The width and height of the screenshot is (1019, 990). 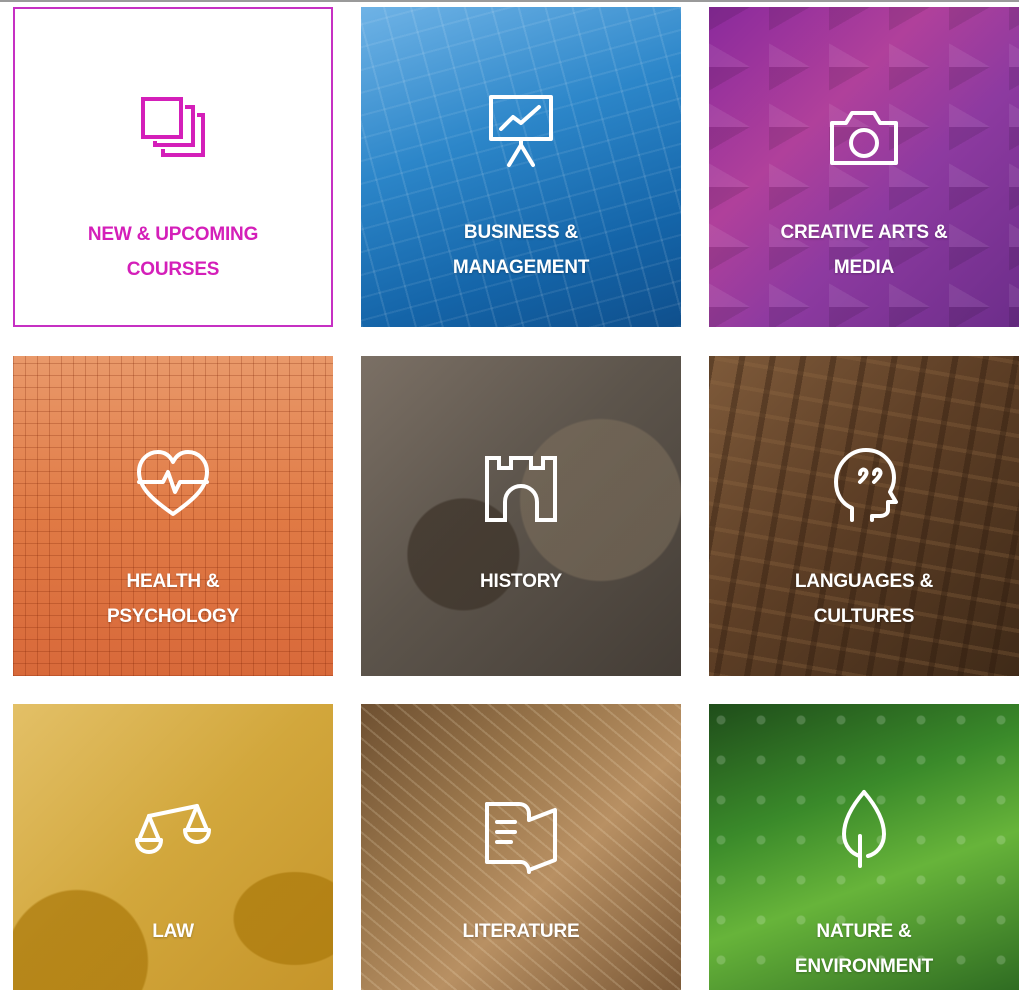 I want to click on tile-label: CREATIVE ARTS & MEDIA, so click(x=864, y=250).